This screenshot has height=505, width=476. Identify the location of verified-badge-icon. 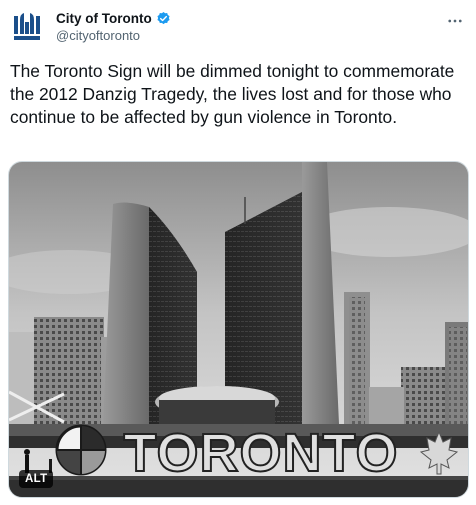
(163, 18).